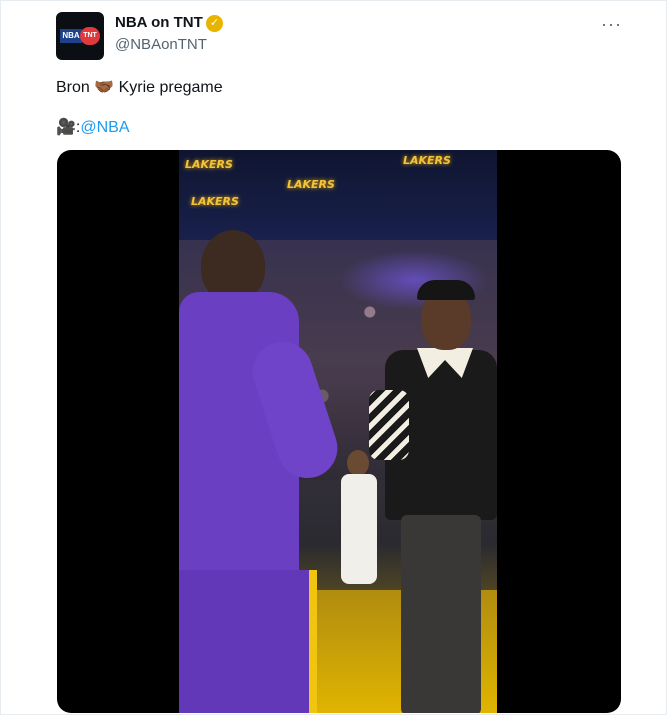 The image size is (667, 715). Describe the element at coordinates (104, 127) in the screenshot. I see `mention-link: @NBA` at that location.